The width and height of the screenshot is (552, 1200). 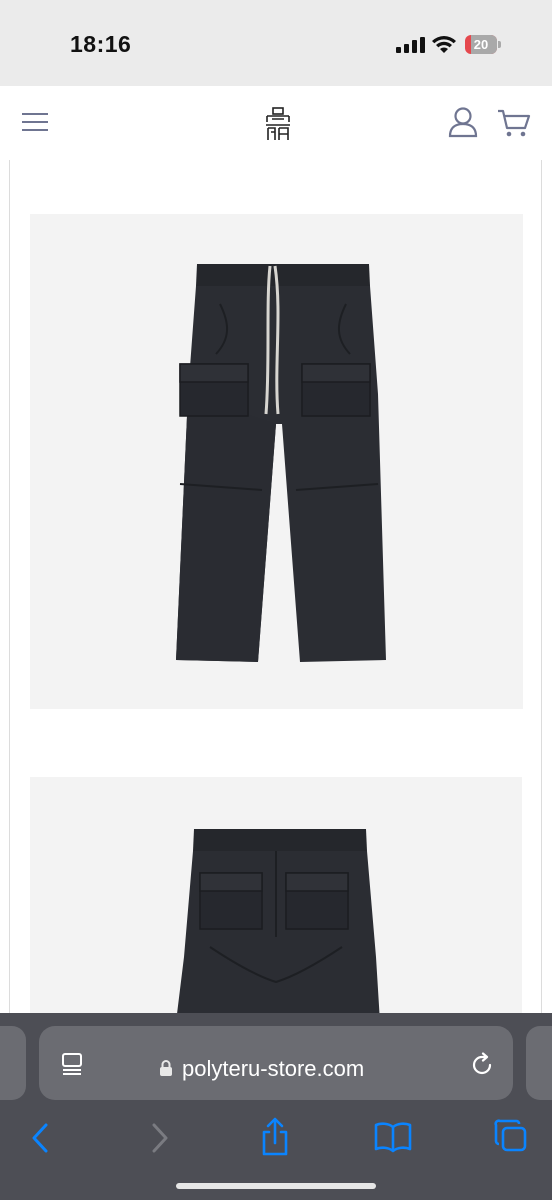 I want to click on cargo-pants-back-icon, so click(x=278, y=925).